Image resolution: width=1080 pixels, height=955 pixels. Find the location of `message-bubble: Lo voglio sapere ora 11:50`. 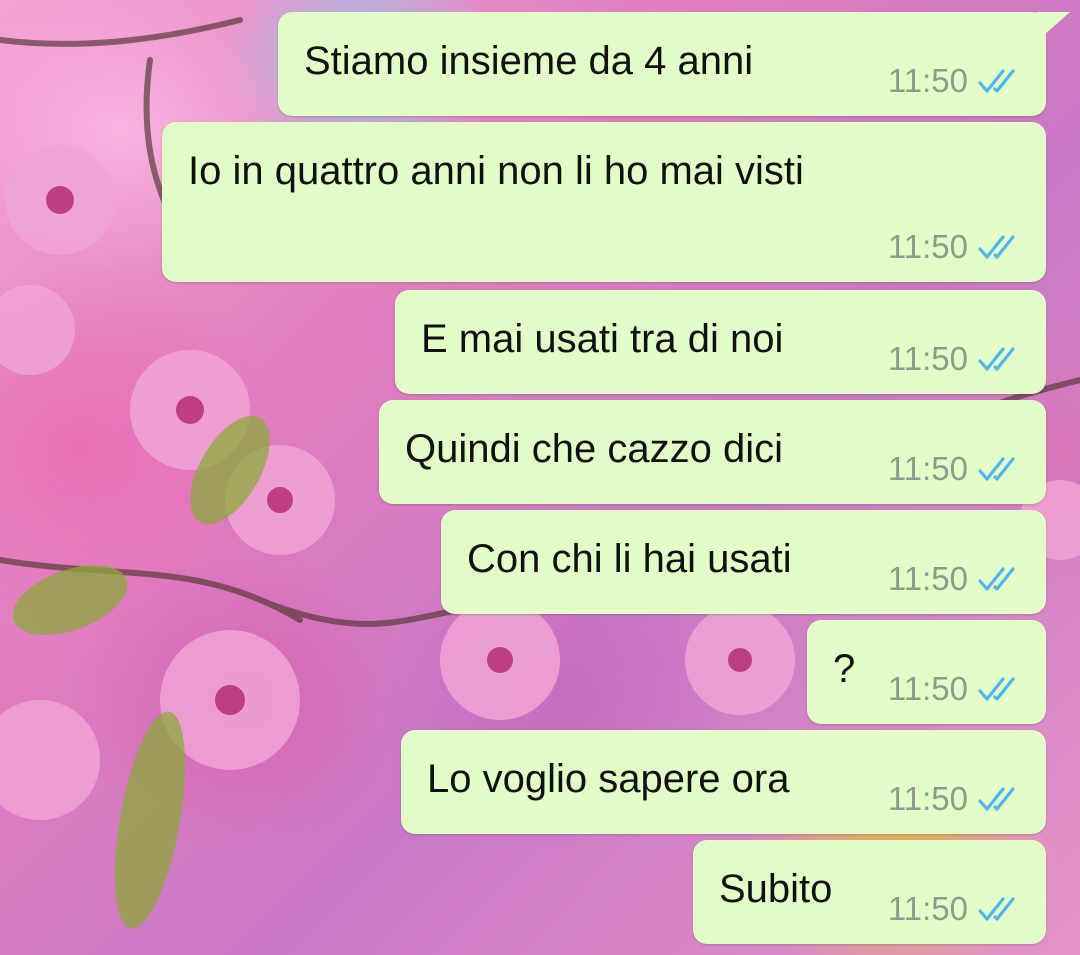

message-bubble: Lo voglio sapere ora 11:50 is located at coordinates (723, 782).